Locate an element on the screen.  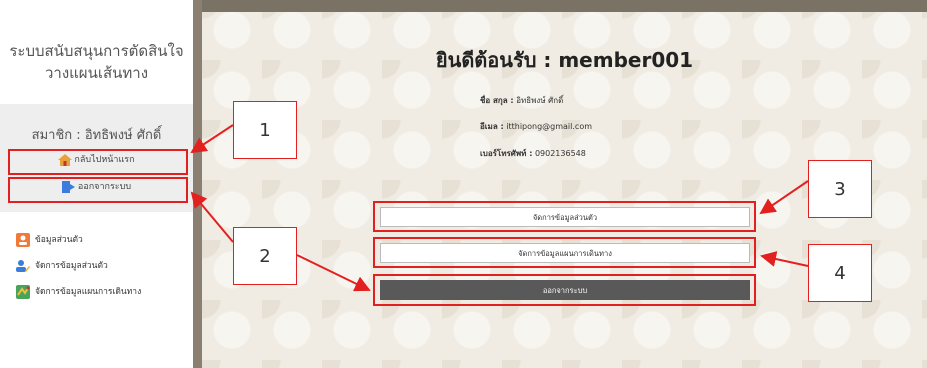
map-icon is located at coordinates (23, 291).